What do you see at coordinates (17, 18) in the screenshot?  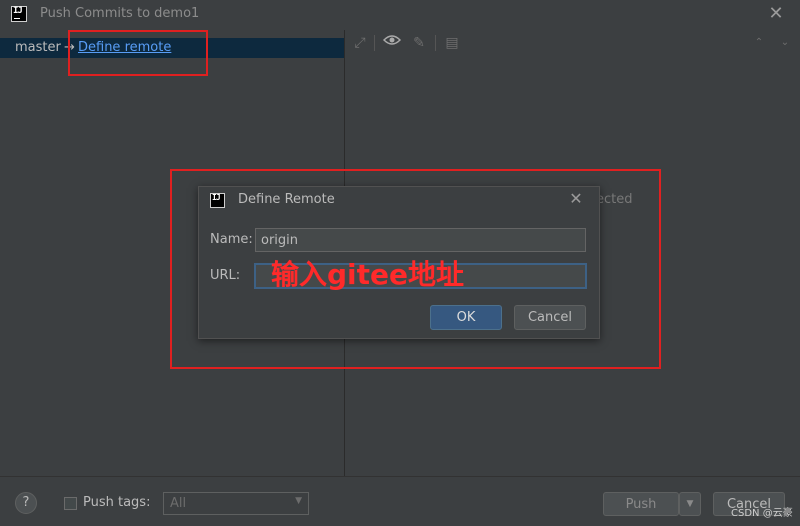 I see `app-icon-bar` at bounding box center [17, 18].